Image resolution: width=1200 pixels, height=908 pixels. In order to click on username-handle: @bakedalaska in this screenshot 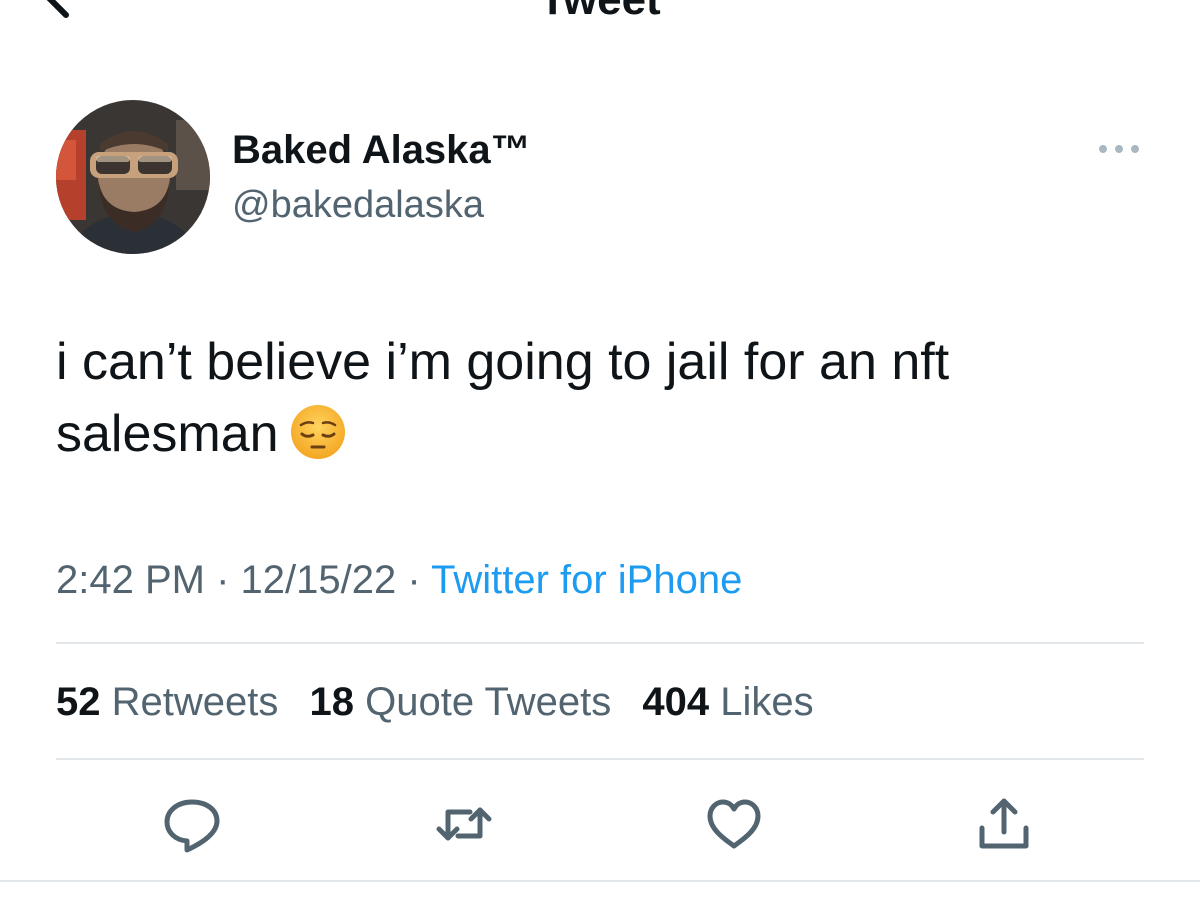, I will do `click(358, 205)`.